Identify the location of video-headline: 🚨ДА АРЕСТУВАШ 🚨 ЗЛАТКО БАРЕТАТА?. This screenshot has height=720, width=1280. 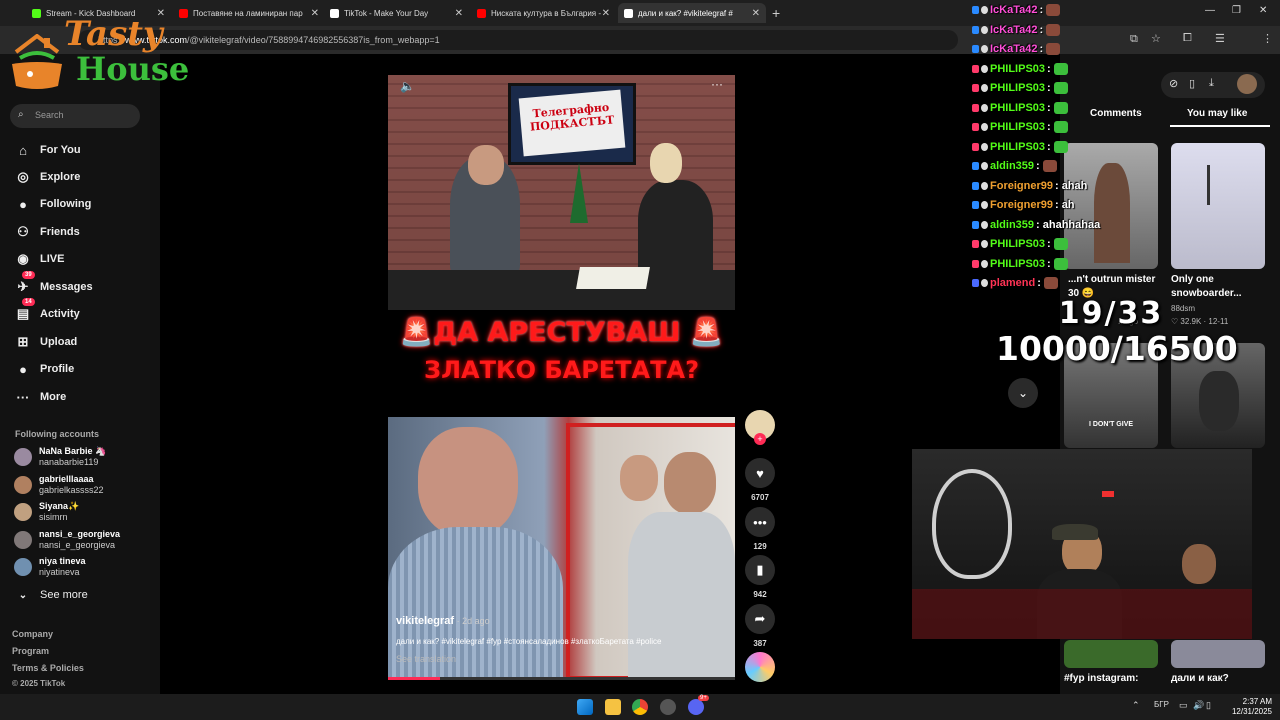
(561, 362).